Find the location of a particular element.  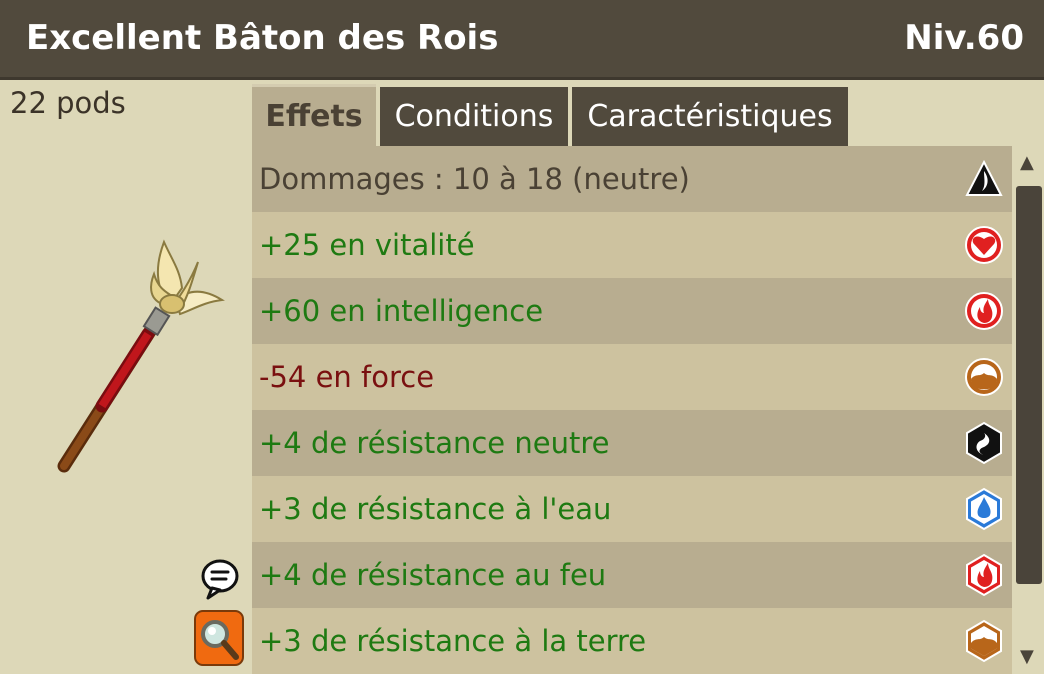

tab-conditions: Conditions is located at coordinates (474, 116).